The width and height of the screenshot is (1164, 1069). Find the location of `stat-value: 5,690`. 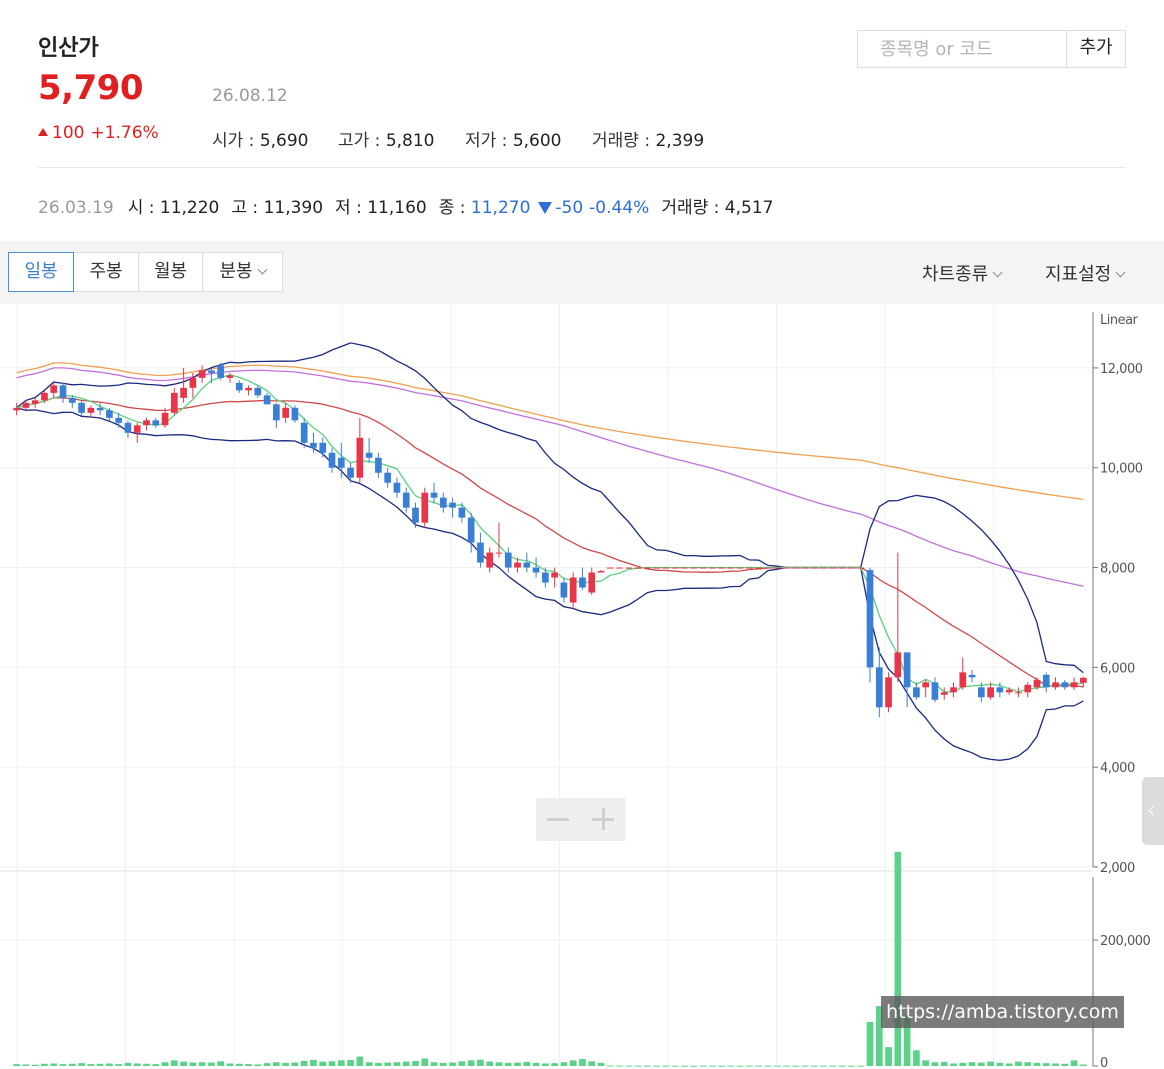

stat-value: 5,690 is located at coordinates (284, 141).